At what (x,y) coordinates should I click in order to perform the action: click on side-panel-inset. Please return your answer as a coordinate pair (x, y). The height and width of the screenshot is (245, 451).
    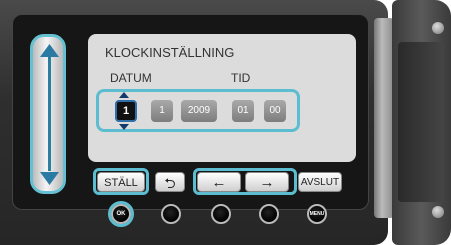
    Looking at the image, I should click on (421, 122).